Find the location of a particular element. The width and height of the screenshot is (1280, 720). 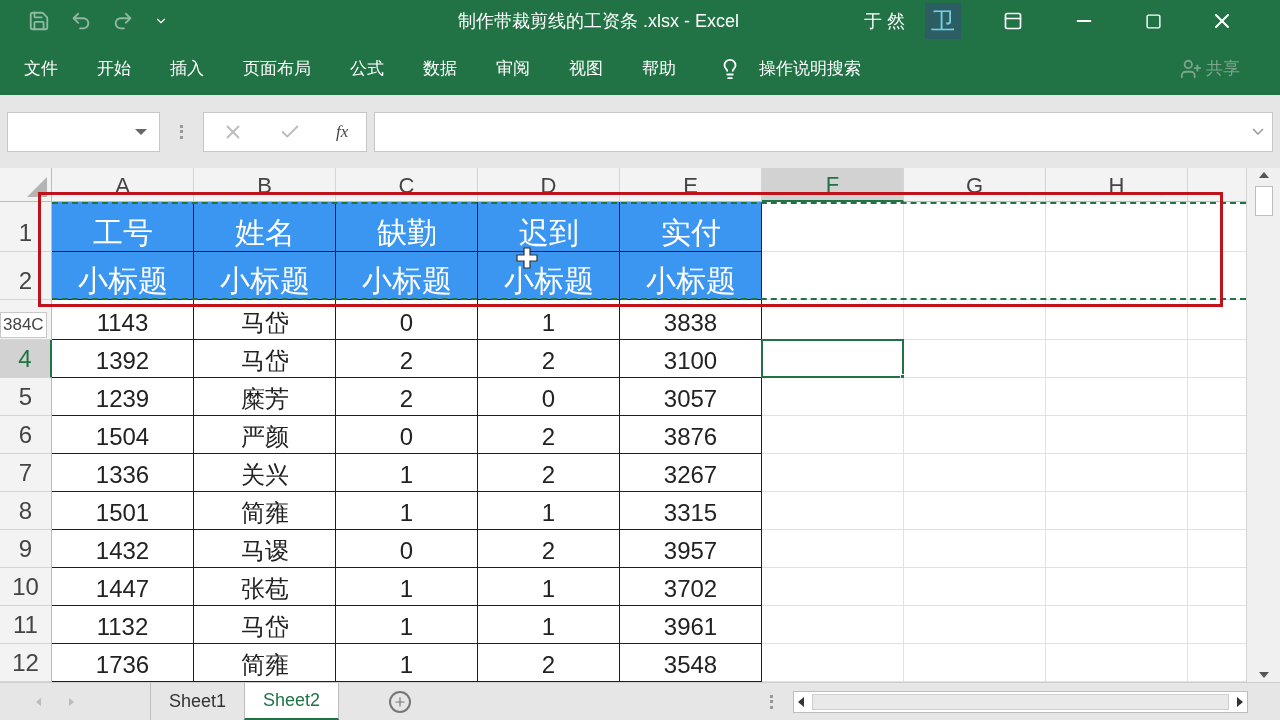

table-cell: 1143 is located at coordinates (123, 320).